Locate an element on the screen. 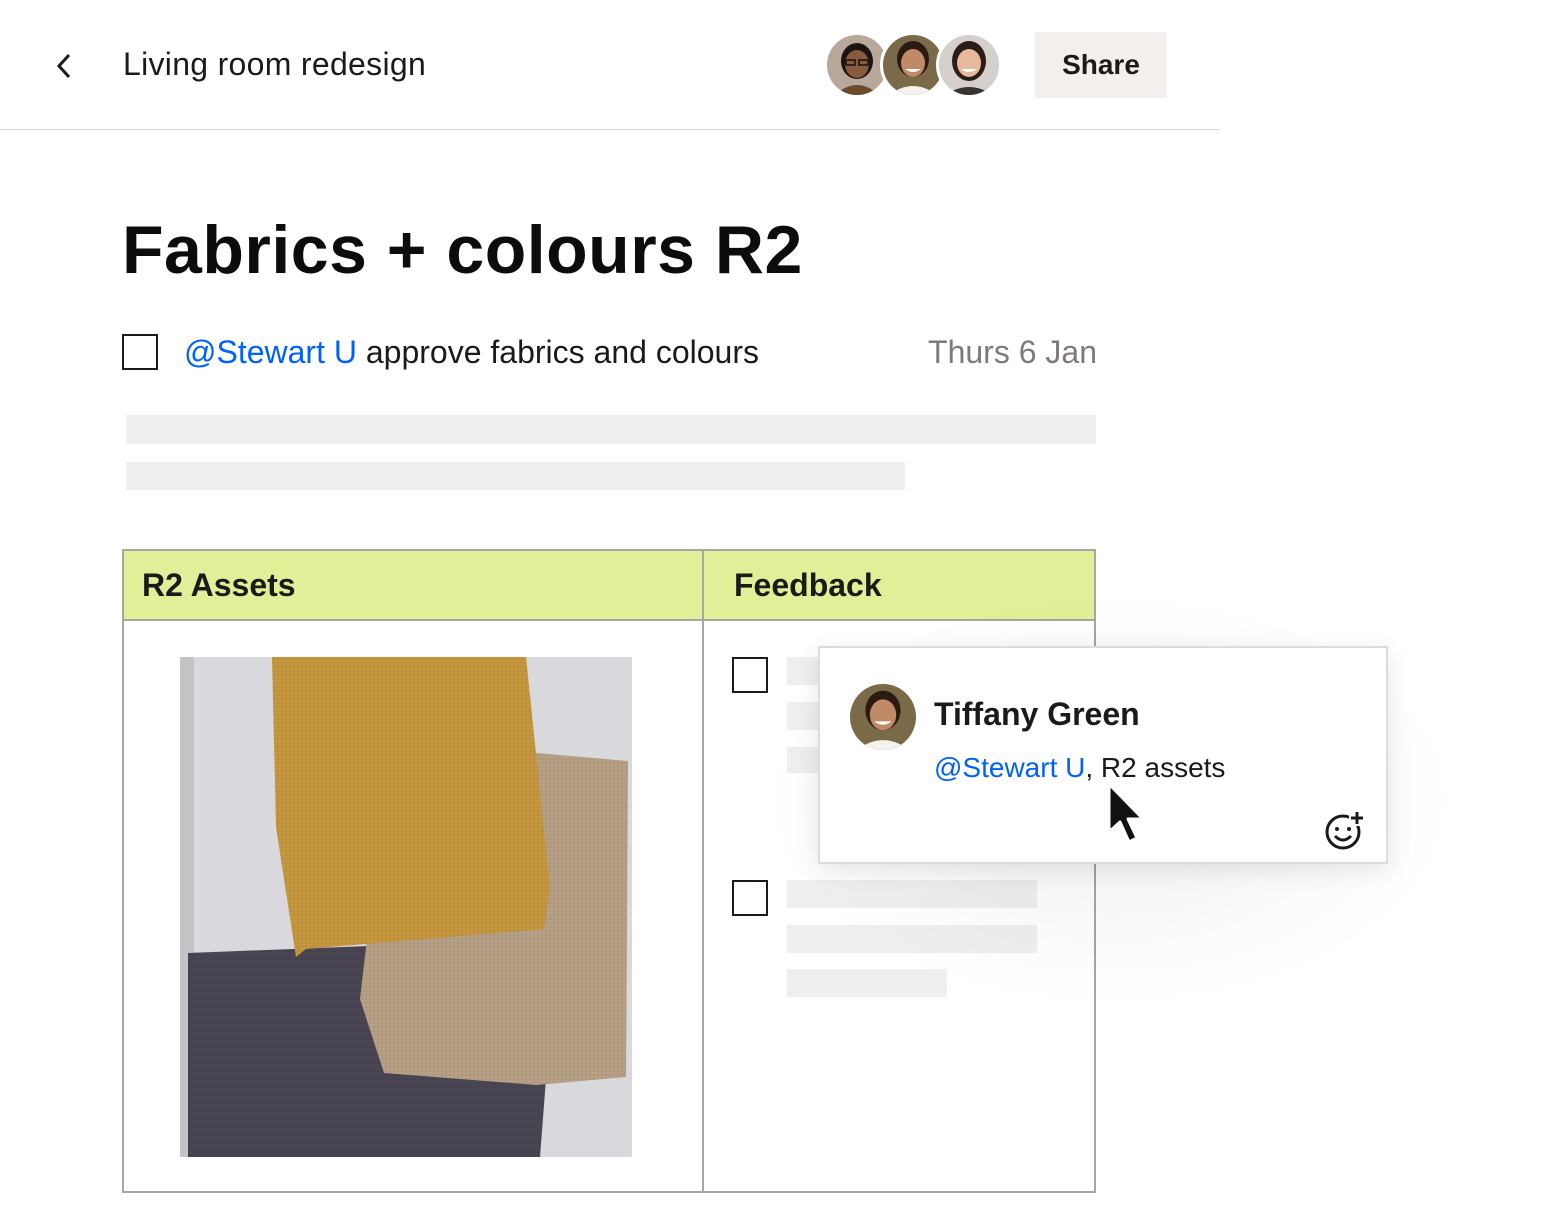  page-title: Fabrics + colours R2 is located at coordinates (462, 250).